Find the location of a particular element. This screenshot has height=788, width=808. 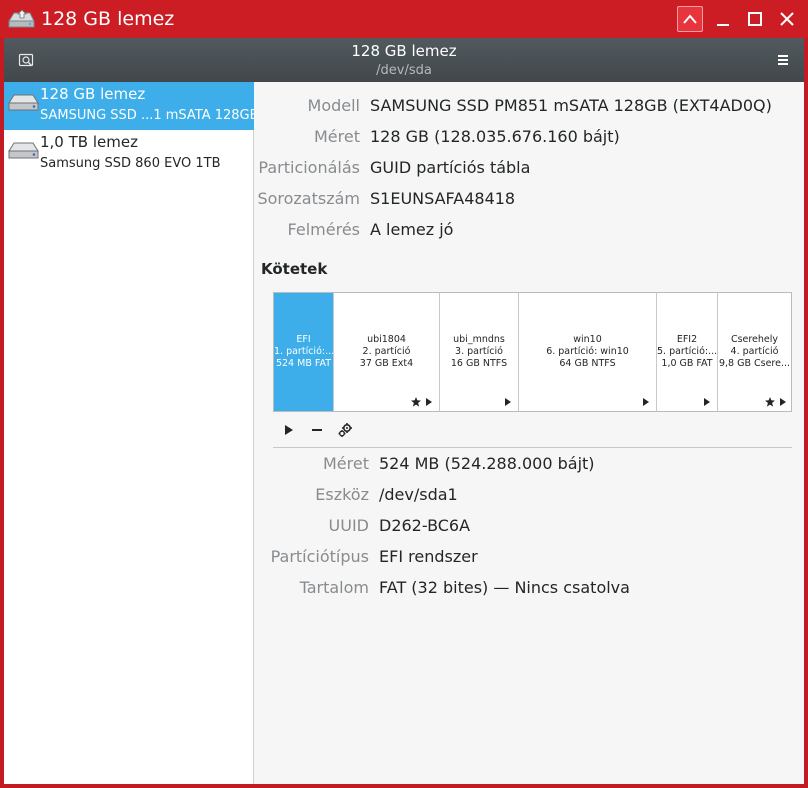

partition-size-row: Méret 524 MB (524.288.000 bájt) is located at coordinates (529, 464).